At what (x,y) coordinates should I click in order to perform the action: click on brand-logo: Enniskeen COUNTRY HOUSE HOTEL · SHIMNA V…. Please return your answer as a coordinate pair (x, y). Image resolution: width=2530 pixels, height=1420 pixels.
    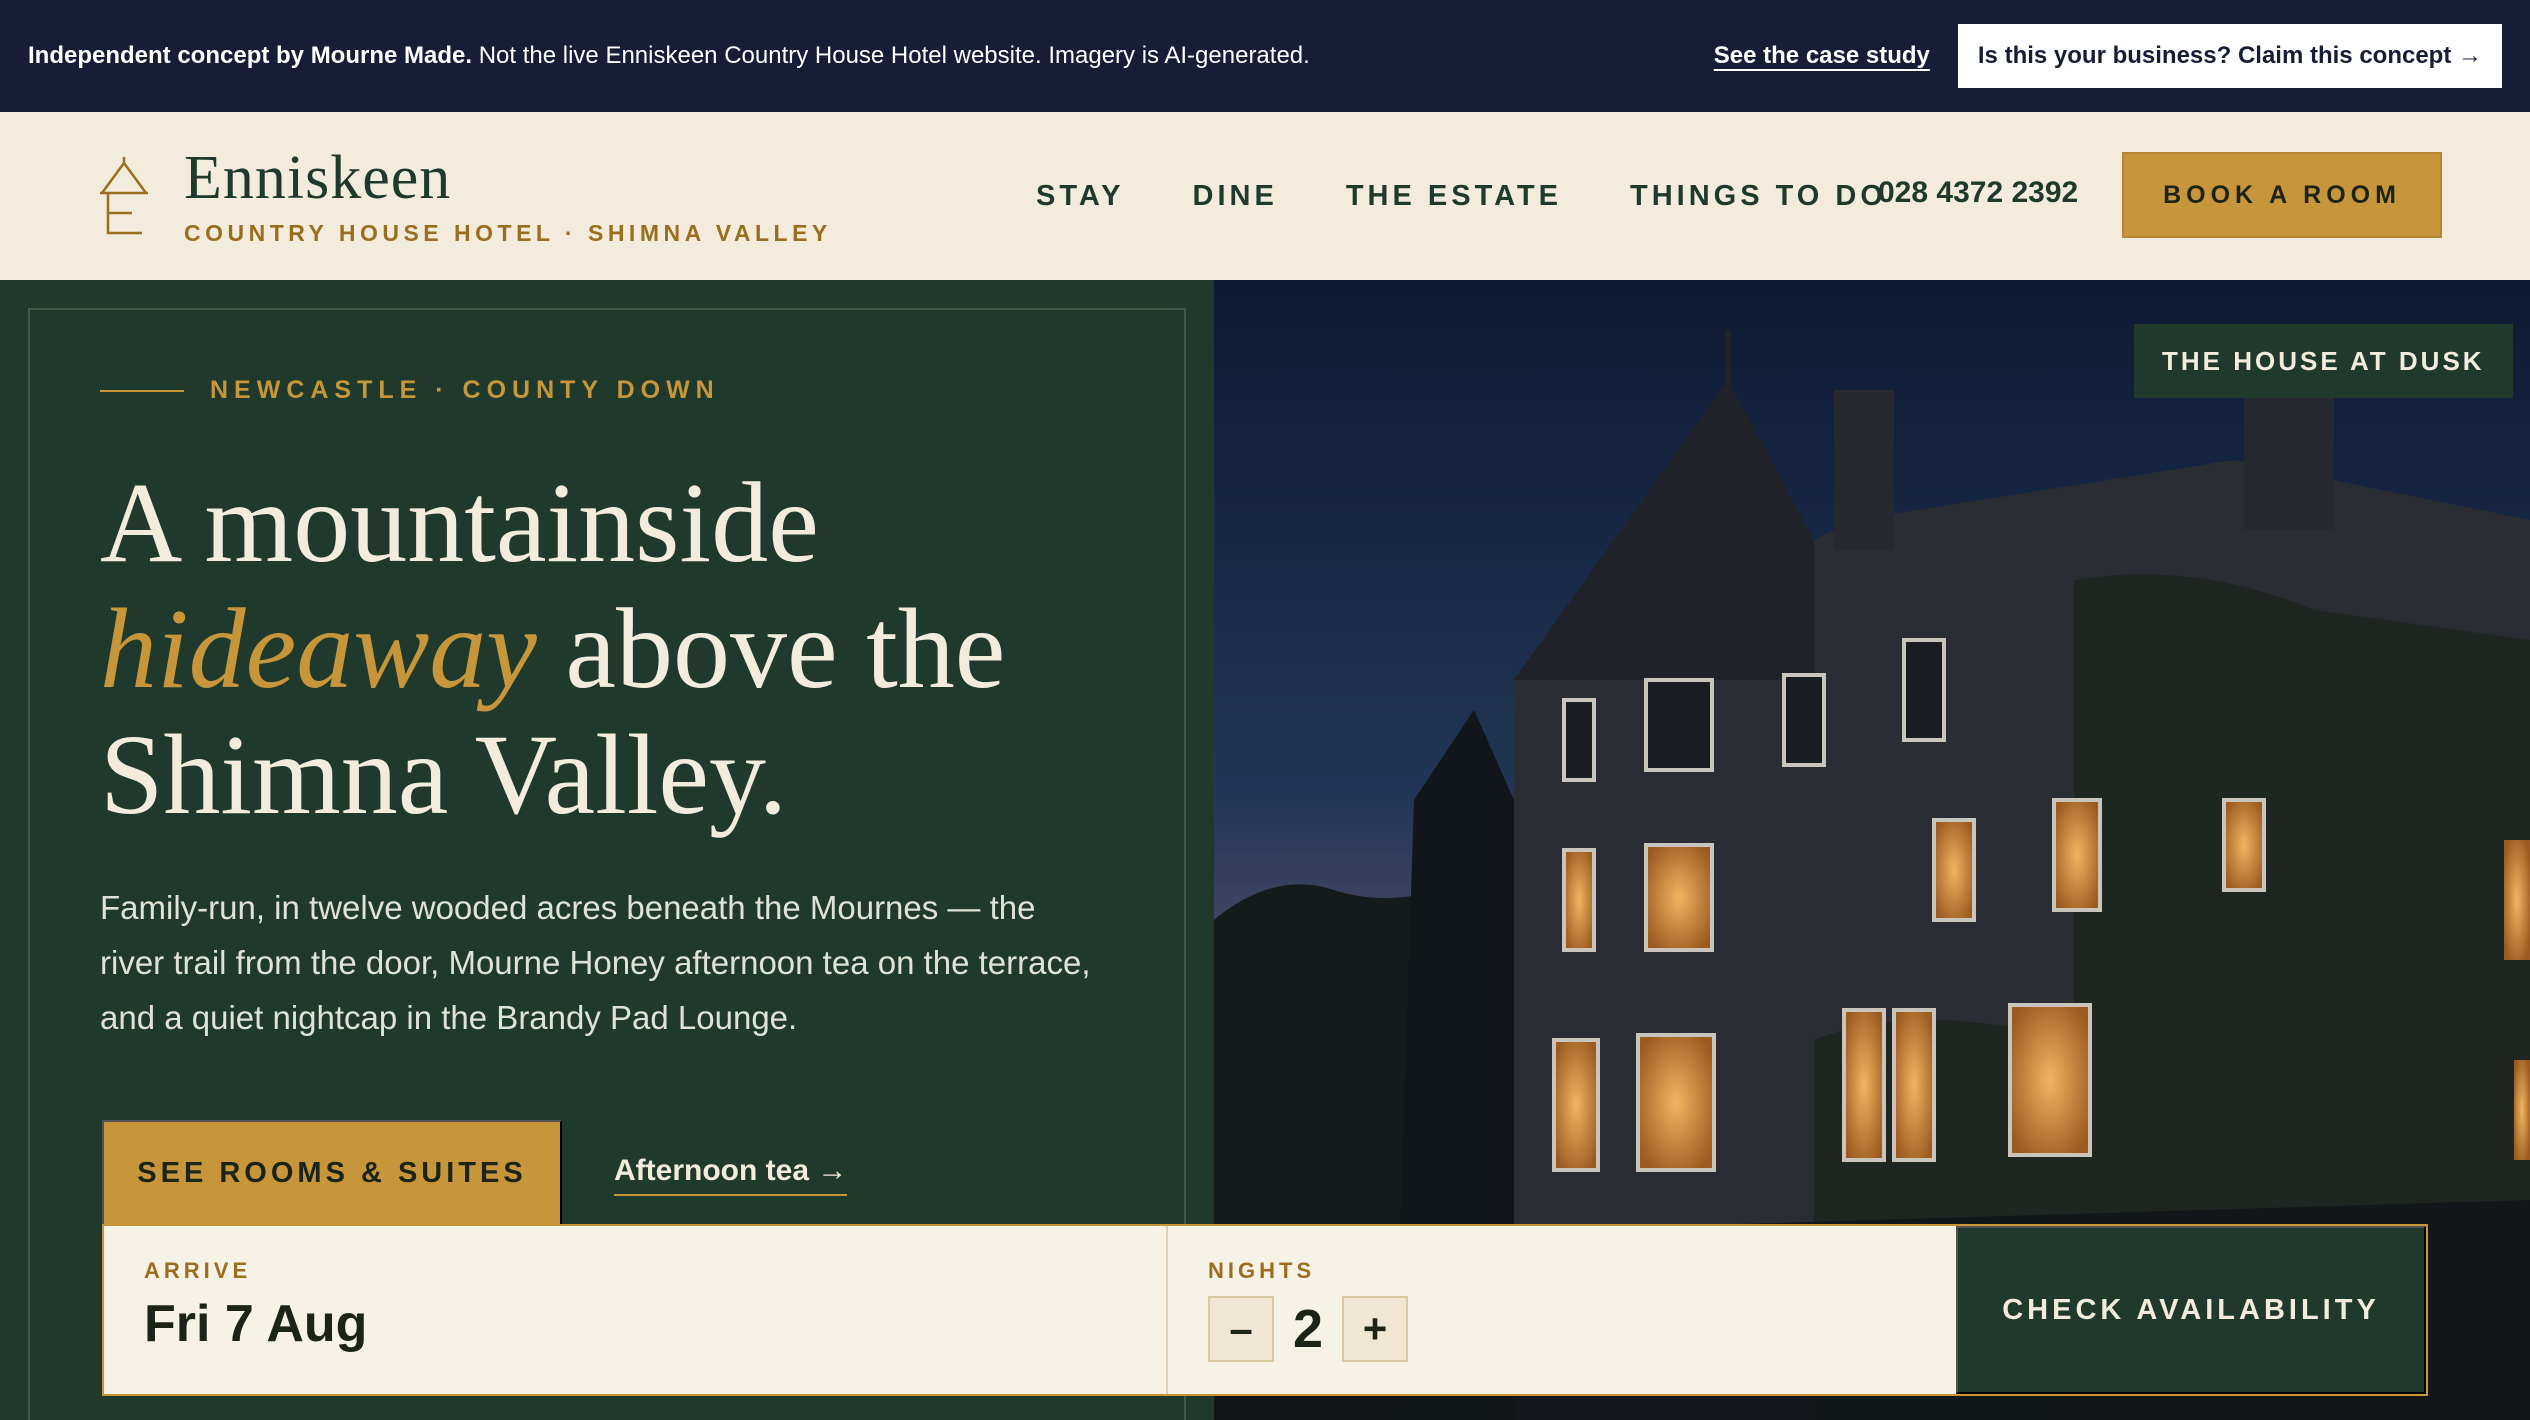
    Looking at the image, I should click on (518, 196).